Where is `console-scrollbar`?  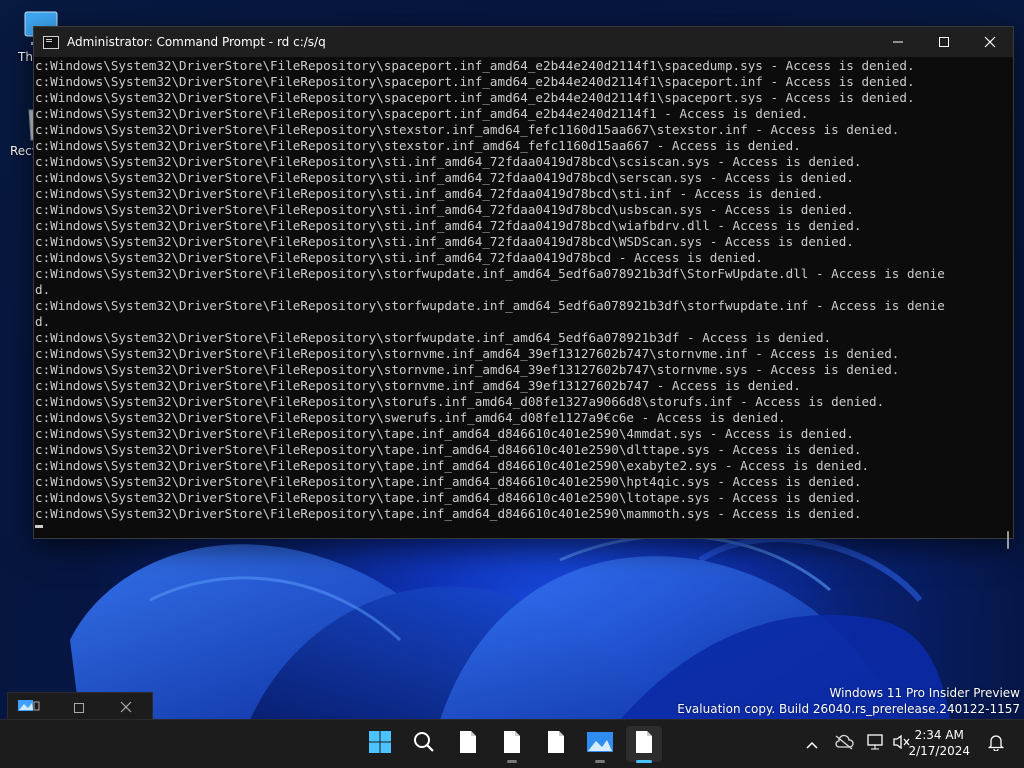
console-scrollbar is located at coordinates (1008, 303).